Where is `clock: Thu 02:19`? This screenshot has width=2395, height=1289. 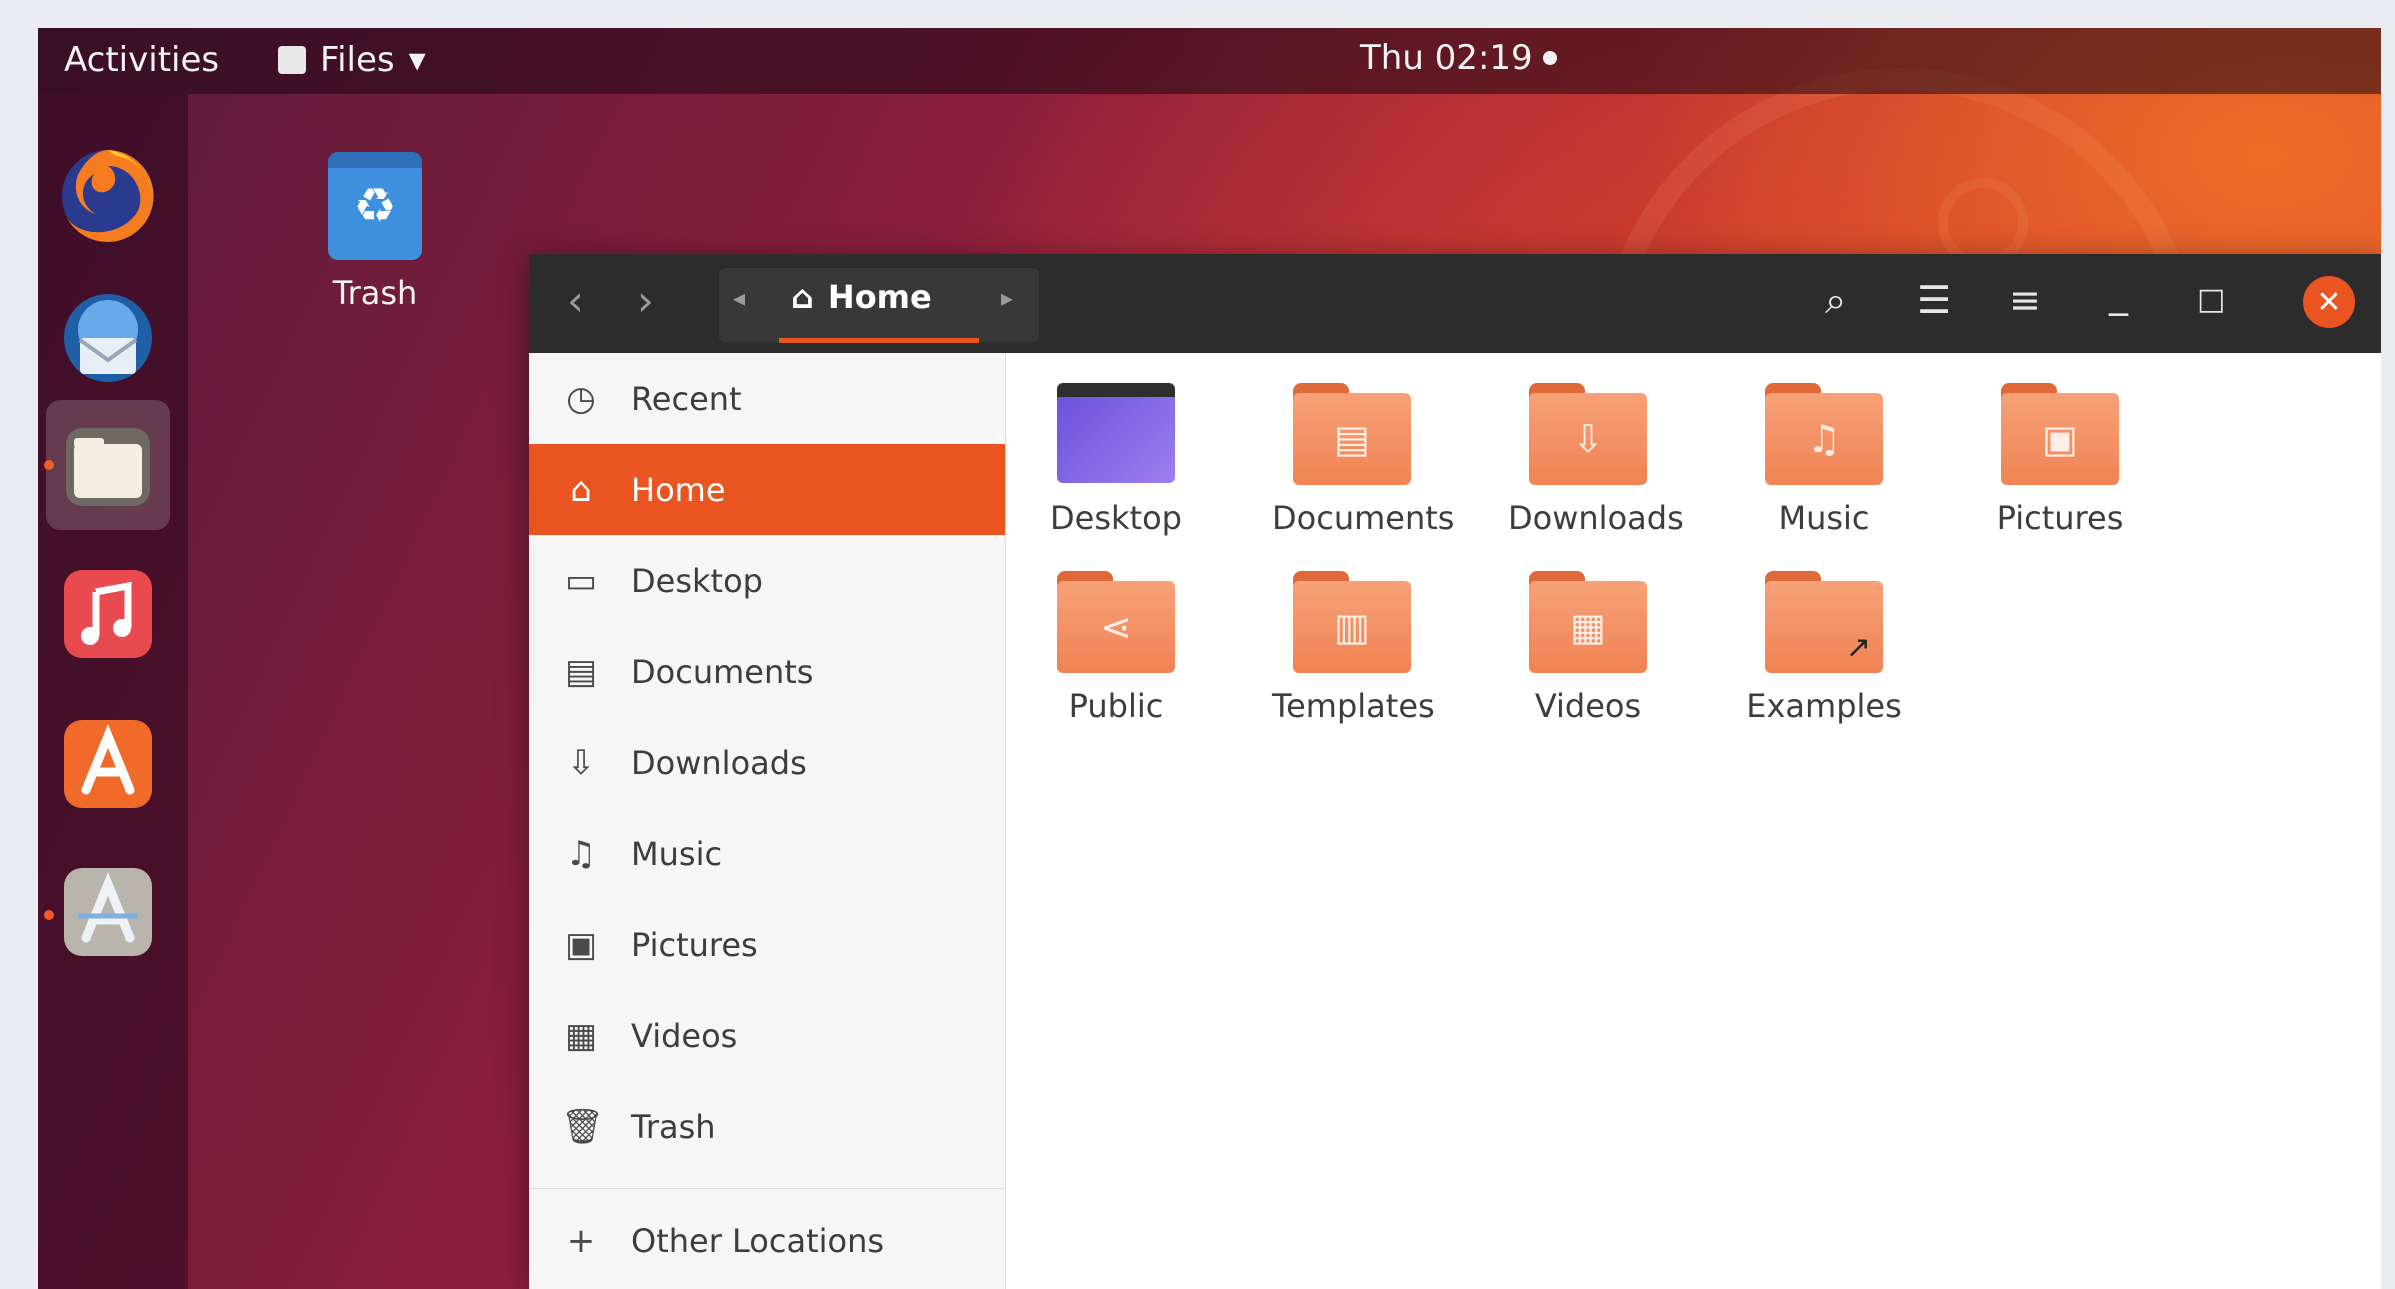 clock: Thu 02:19 is located at coordinates (1458, 58).